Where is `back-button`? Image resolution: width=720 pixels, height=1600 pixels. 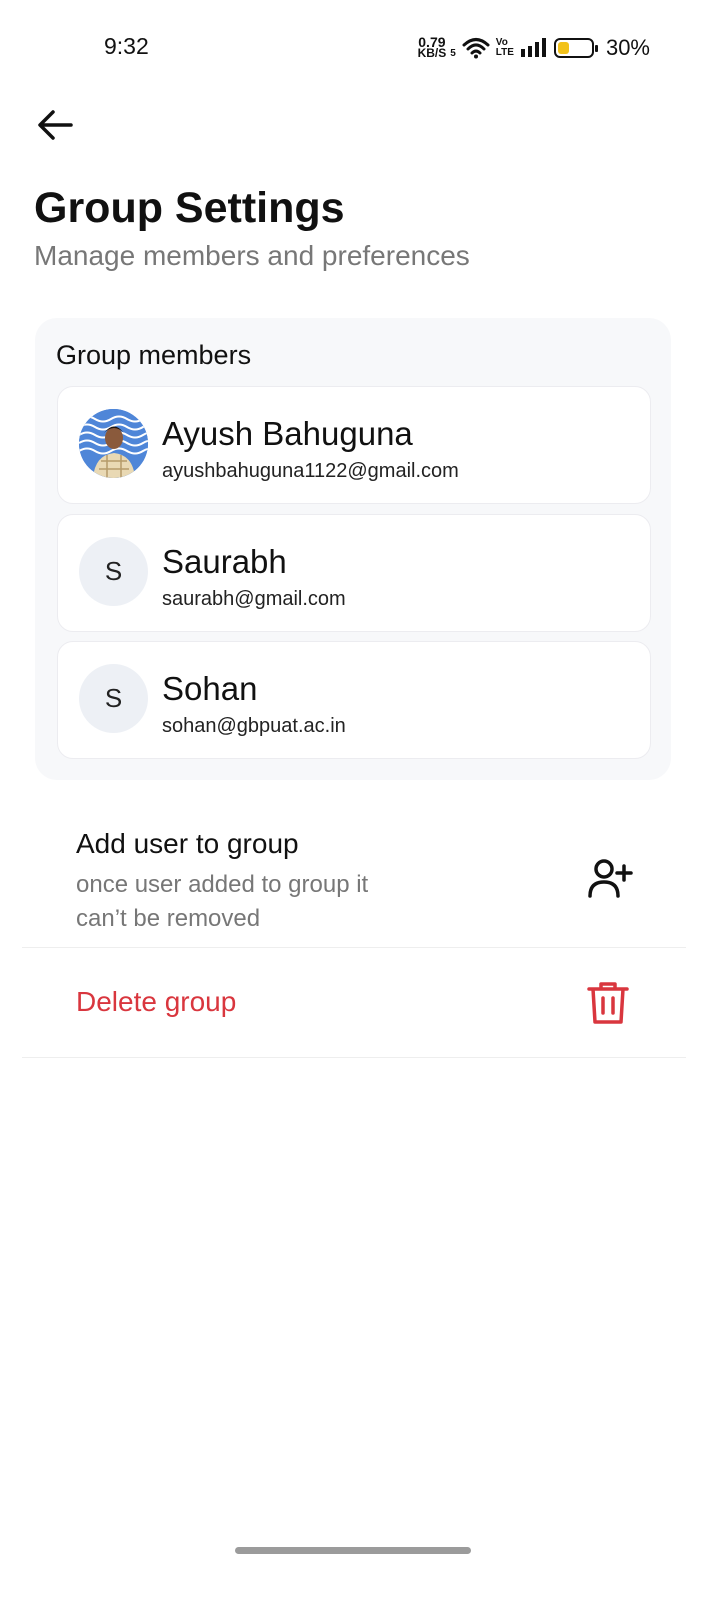 back-button is located at coordinates (55, 125).